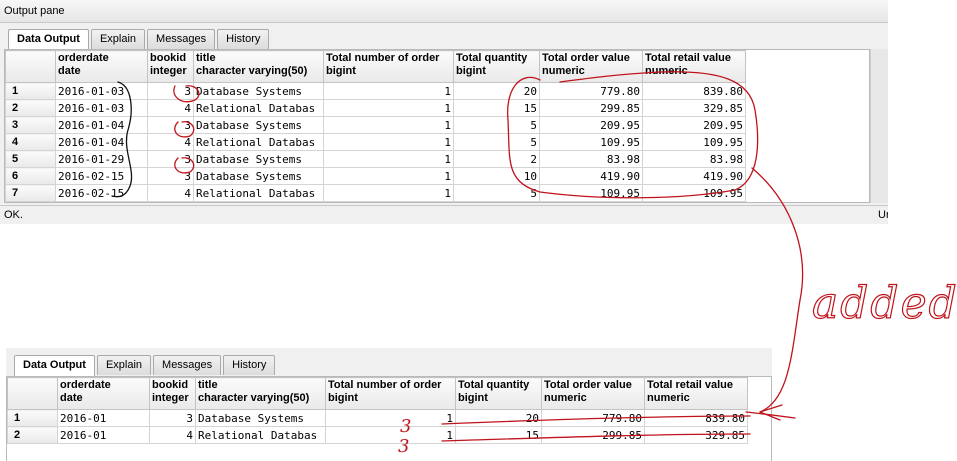 The width and height of the screenshot is (957, 461). Describe the element at coordinates (879, 126) in the screenshot. I see `vertical-scrollbar` at that location.